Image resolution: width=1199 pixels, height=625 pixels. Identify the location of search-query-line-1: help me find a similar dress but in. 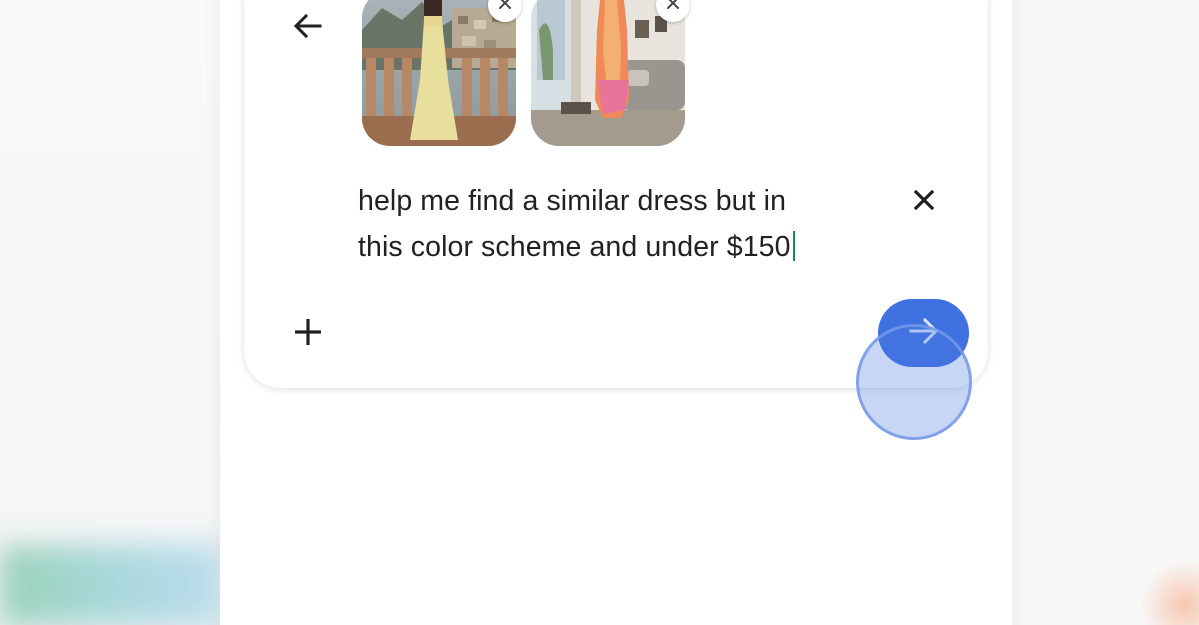
(572, 201).